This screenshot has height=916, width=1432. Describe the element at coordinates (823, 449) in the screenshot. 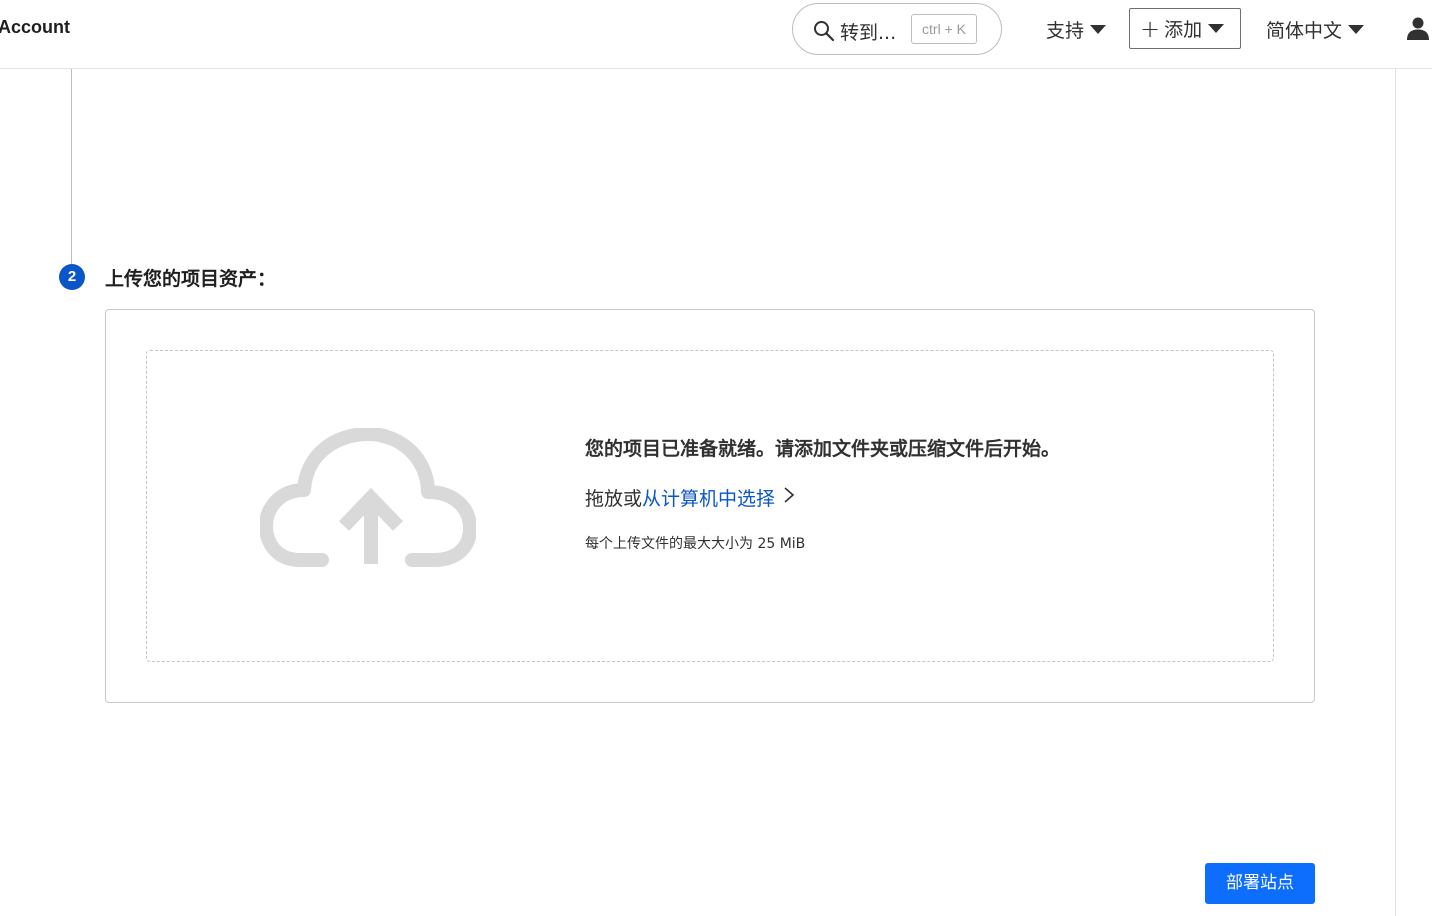

I see `dropzone-heading: 您的项目已准备就绪。请添加文件夹或压缩文件后开始。` at that location.